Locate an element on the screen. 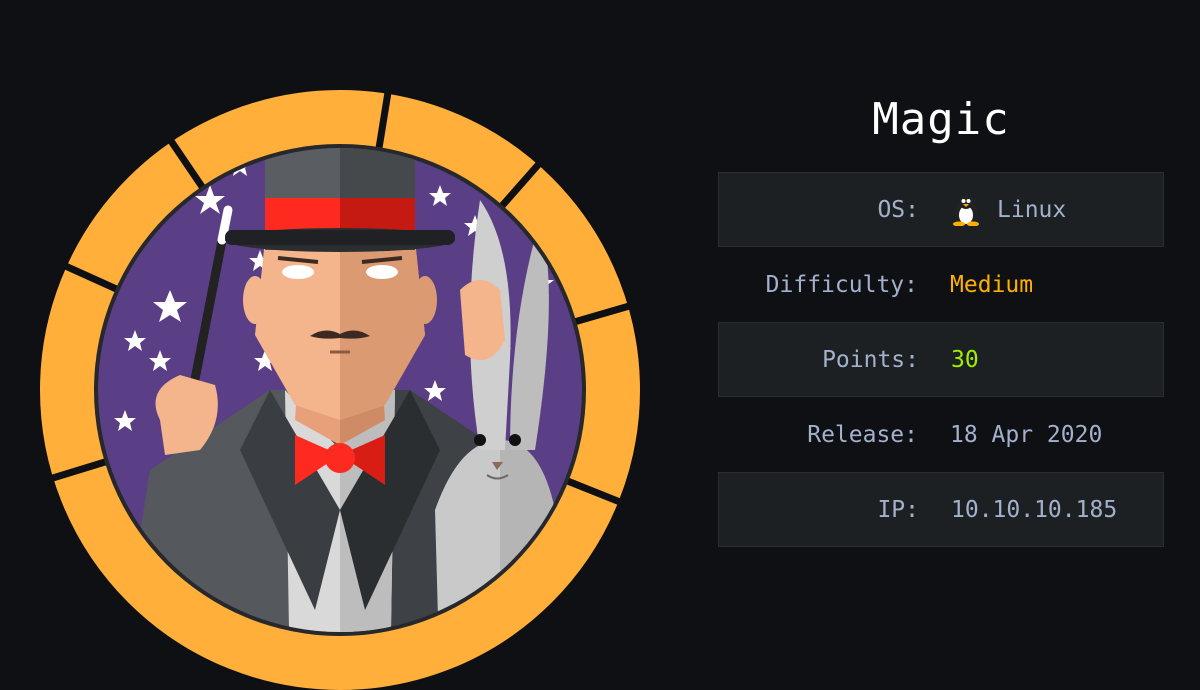 This screenshot has width=1200, height=690. os-label: OS: is located at coordinates (898, 209).